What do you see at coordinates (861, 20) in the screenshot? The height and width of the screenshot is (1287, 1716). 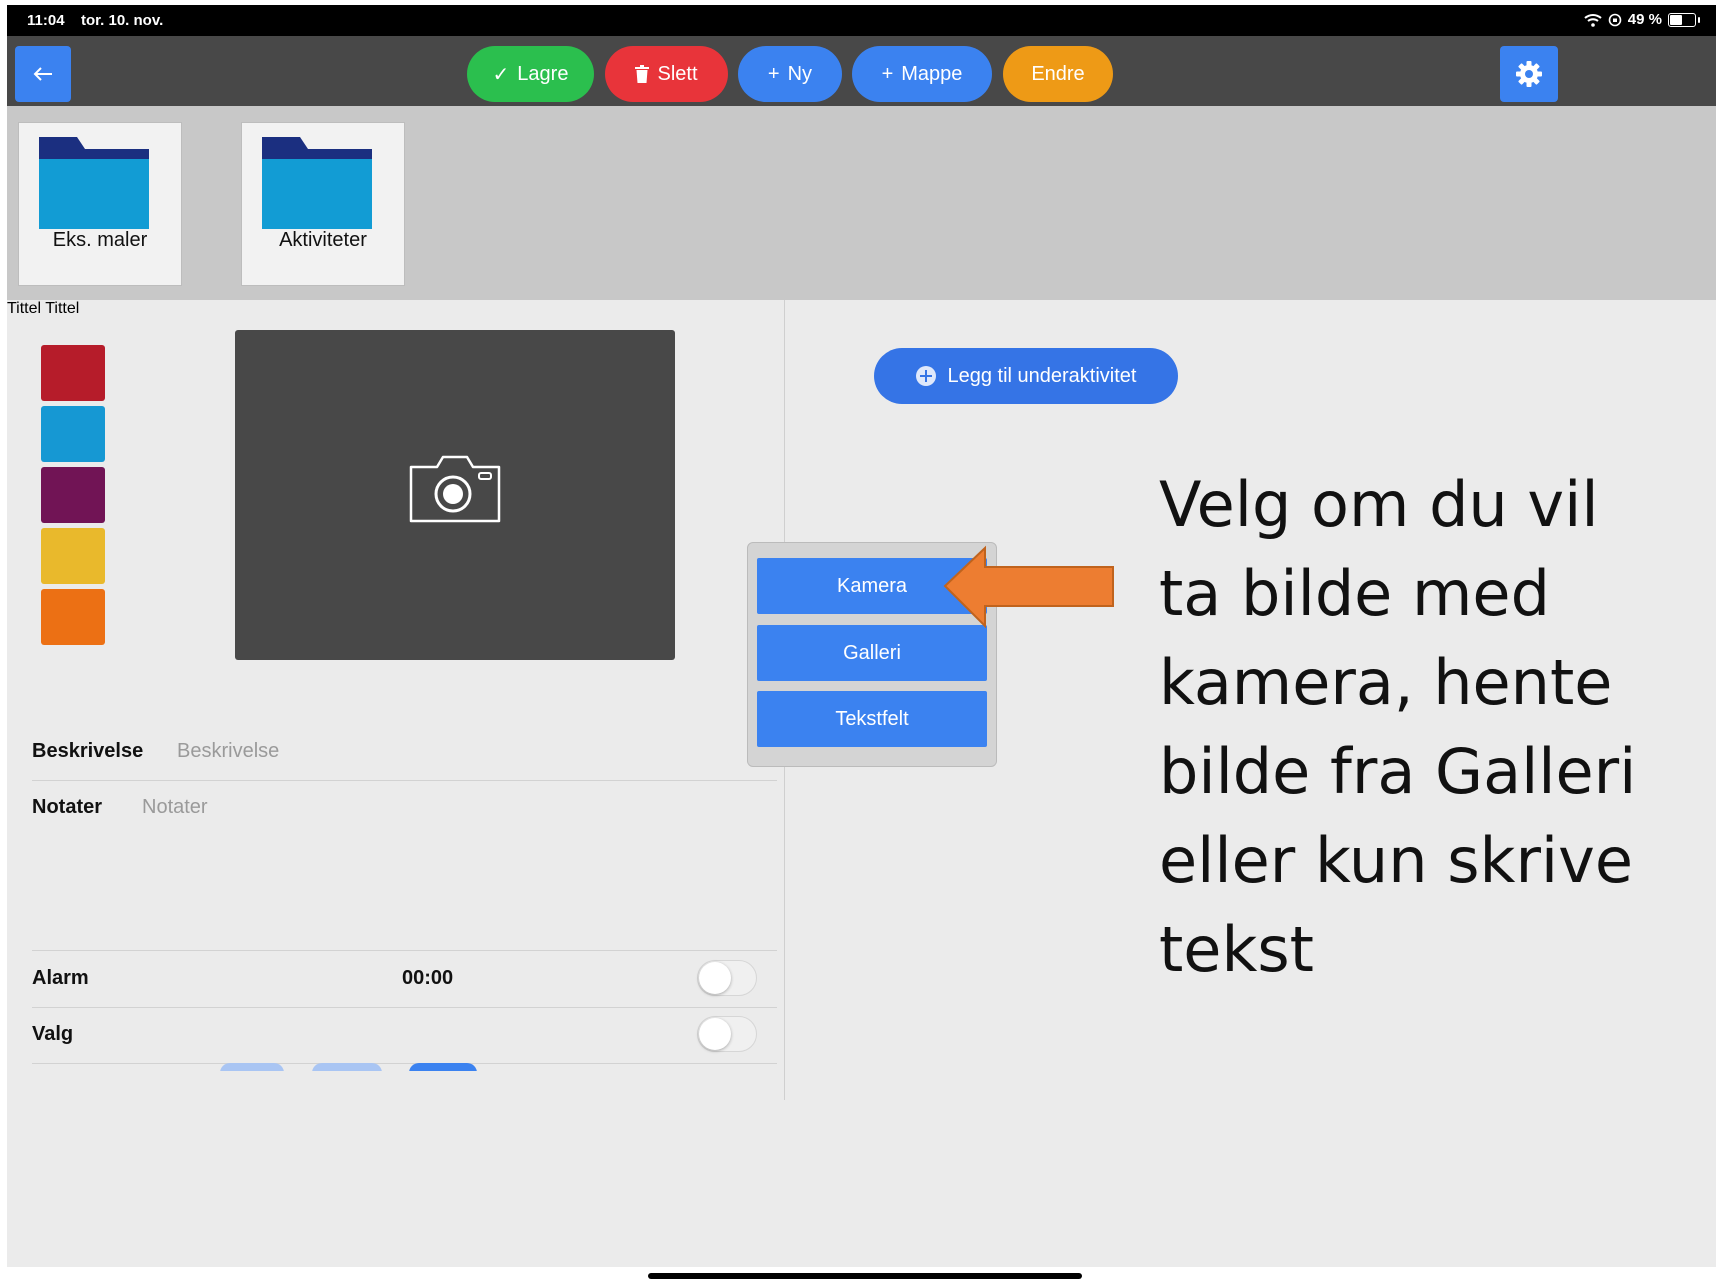 I see `status-bar: 11:04 tor. 10. nov. 49 %` at bounding box center [861, 20].